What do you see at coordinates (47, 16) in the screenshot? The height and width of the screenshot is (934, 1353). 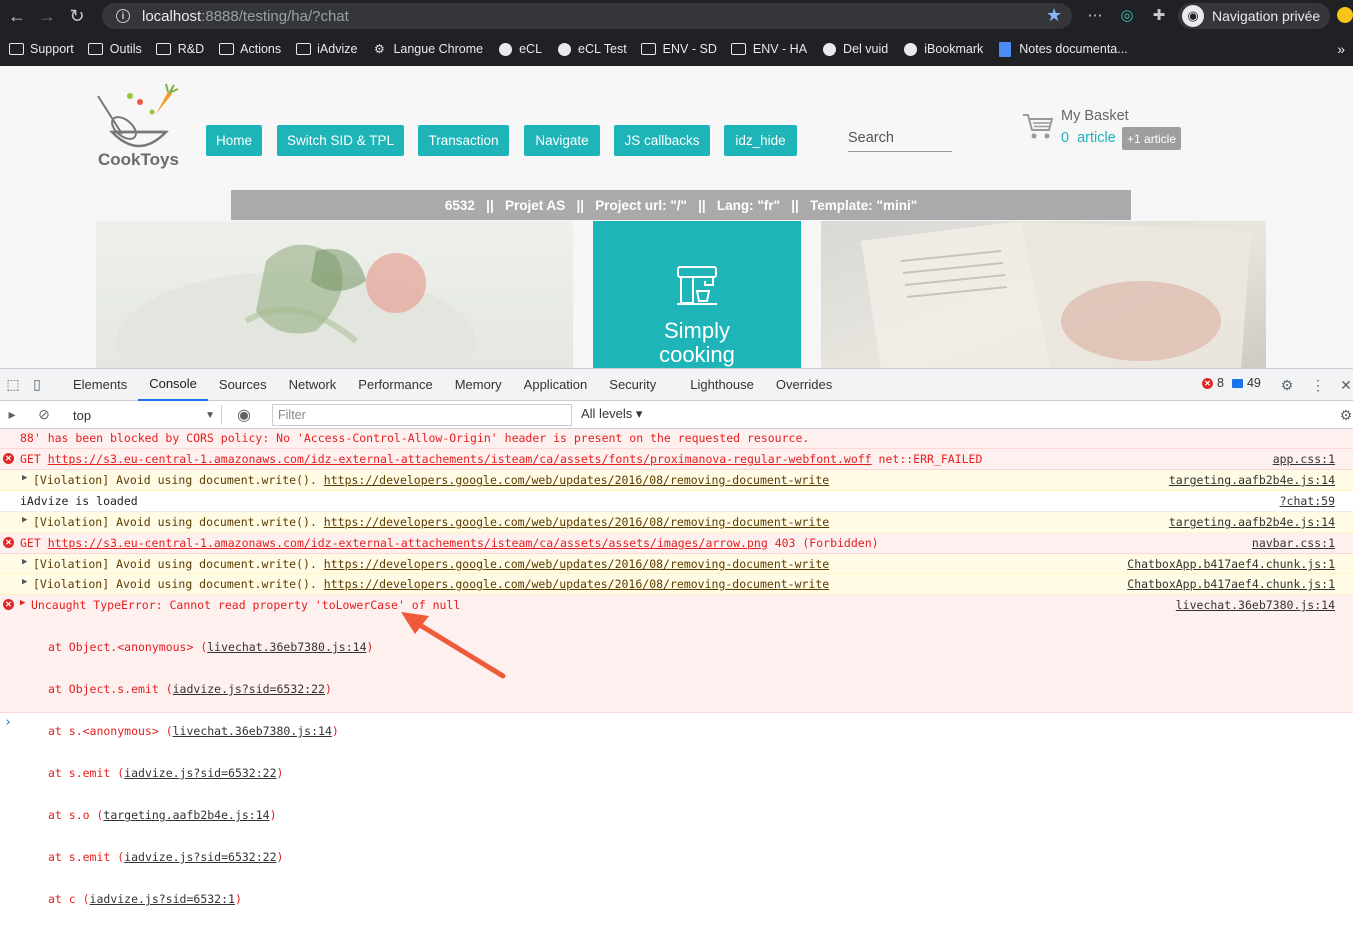 I see `forward-arrow-icon: →` at bounding box center [47, 16].